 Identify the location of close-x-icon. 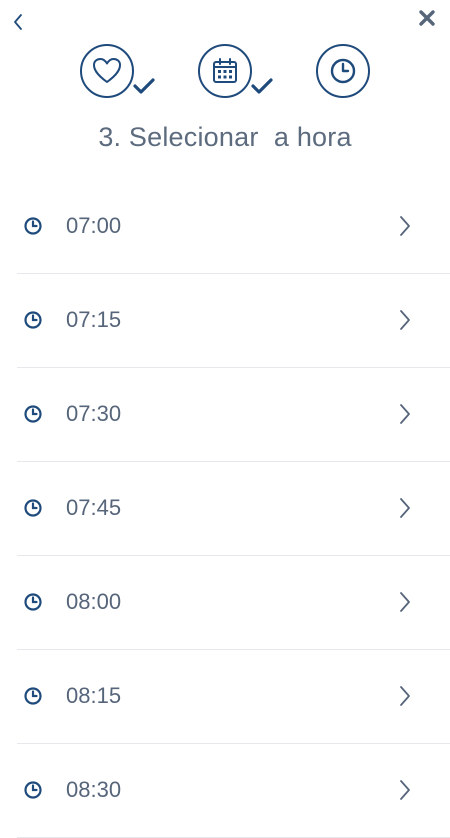
(427, 18).